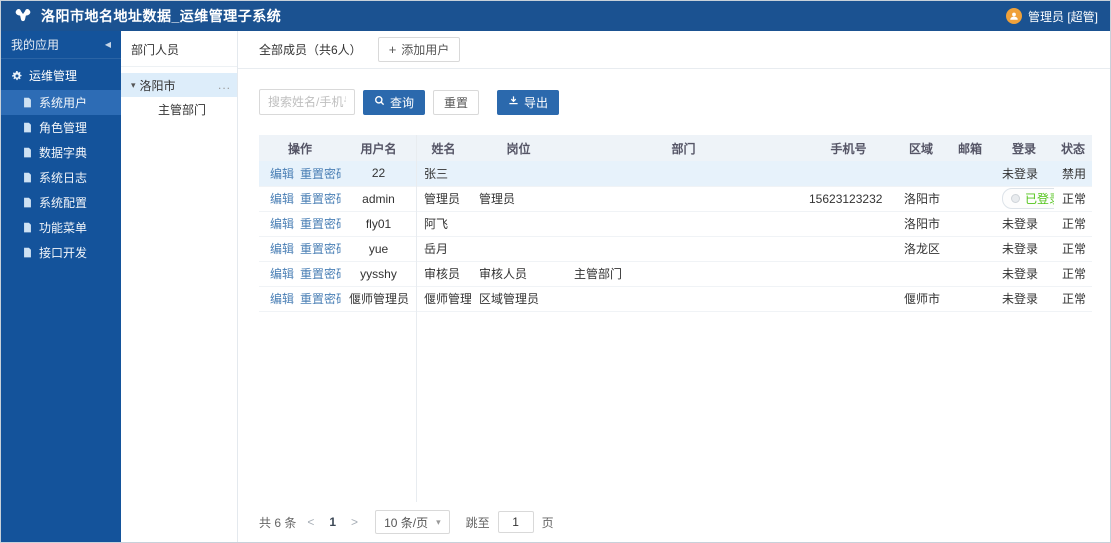  What do you see at coordinates (61, 227) in the screenshot?
I see `sidebar-item: 功能菜单` at bounding box center [61, 227].